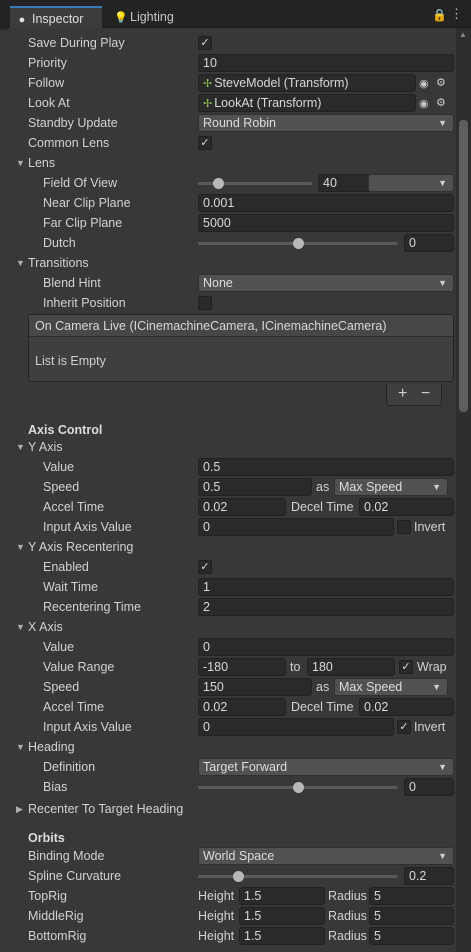  Describe the element at coordinates (406, 667) in the screenshot. I see `wrap-checkbox: ✓` at that location.